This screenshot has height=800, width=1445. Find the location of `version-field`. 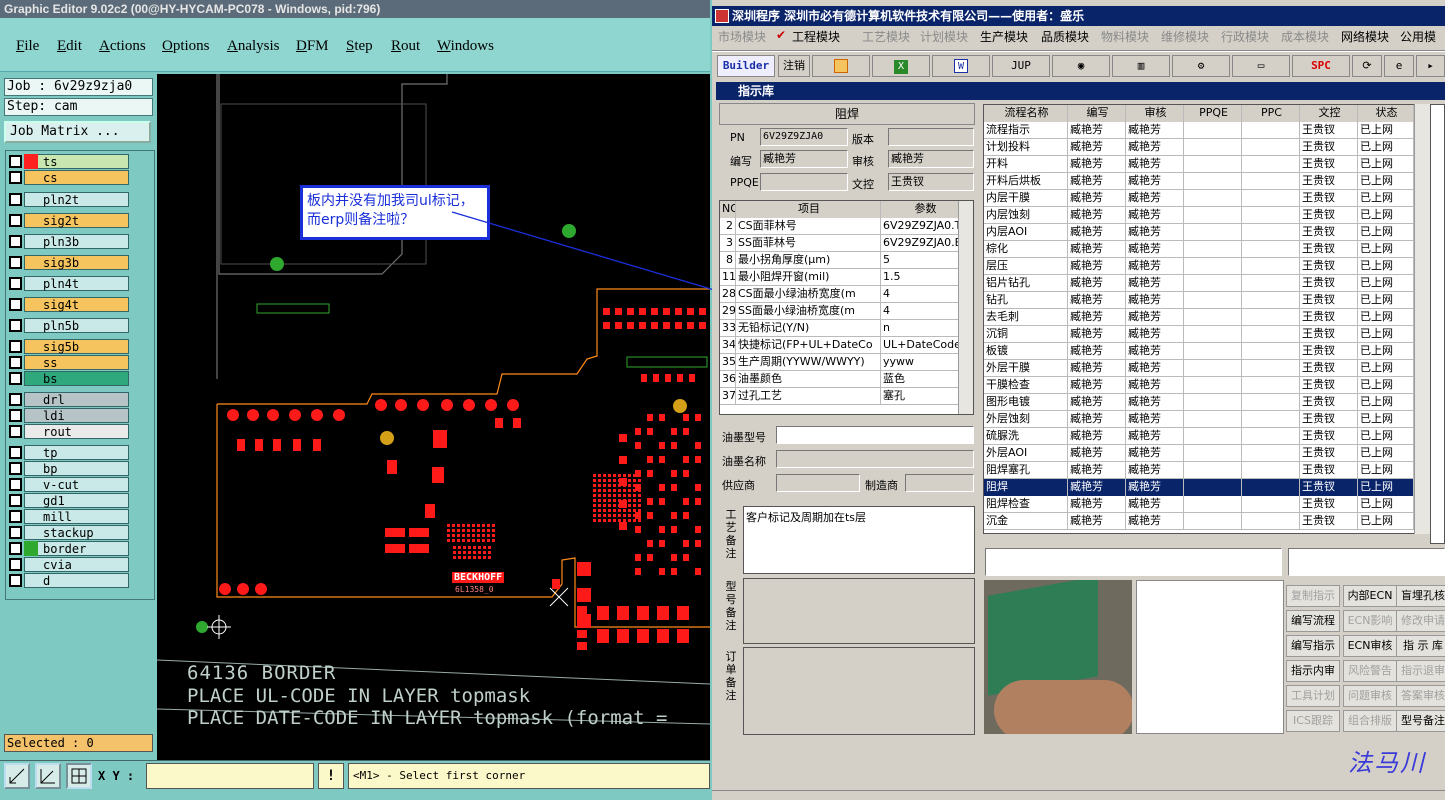

version-field is located at coordinates (931, 137).